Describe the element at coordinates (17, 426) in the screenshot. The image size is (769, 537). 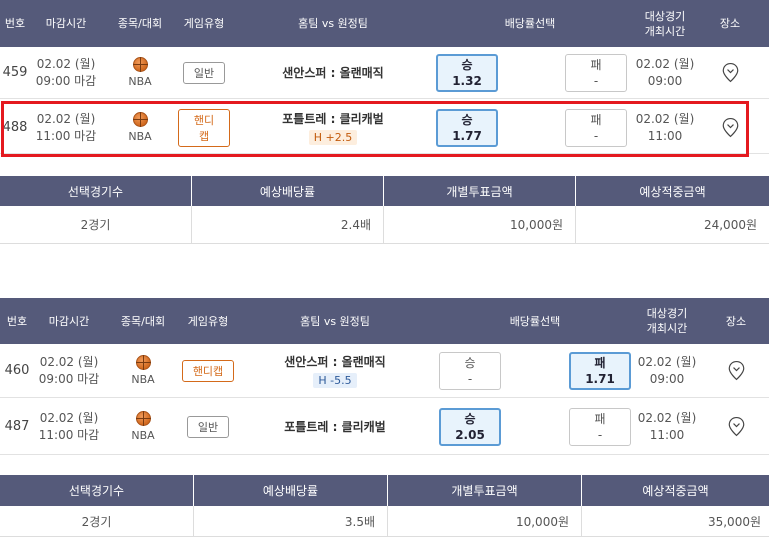
I see `game-number-text: 487` at that location.